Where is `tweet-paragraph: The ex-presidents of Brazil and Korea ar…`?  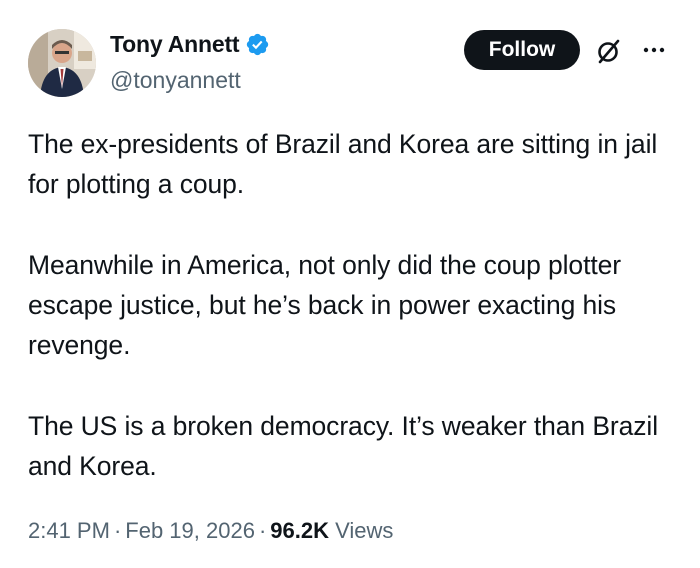 tweet-paragraph: The ex-presidents of Brazil and Korea ar… is located at coordinates (343, 164).